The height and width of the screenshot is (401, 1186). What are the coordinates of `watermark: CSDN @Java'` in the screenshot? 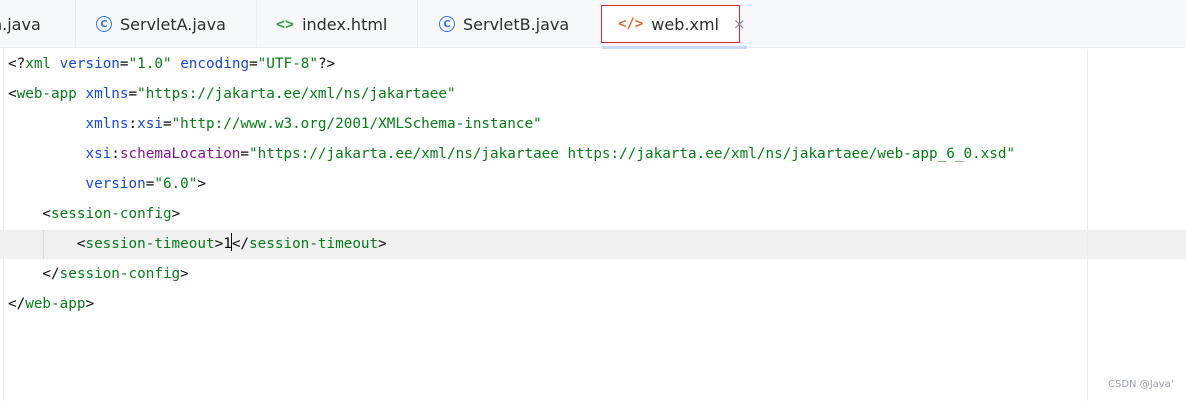 It's located at (1141, 384).